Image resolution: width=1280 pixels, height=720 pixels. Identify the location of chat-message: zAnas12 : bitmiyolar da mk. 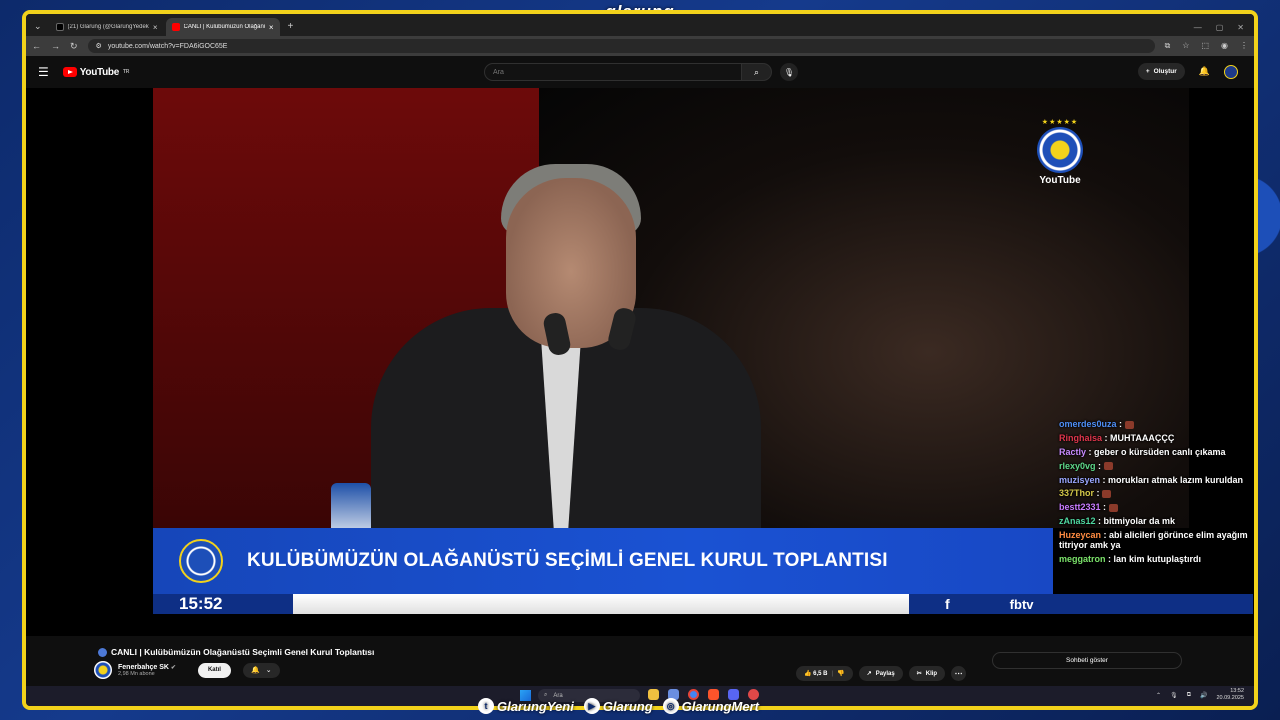
(1155, 522).